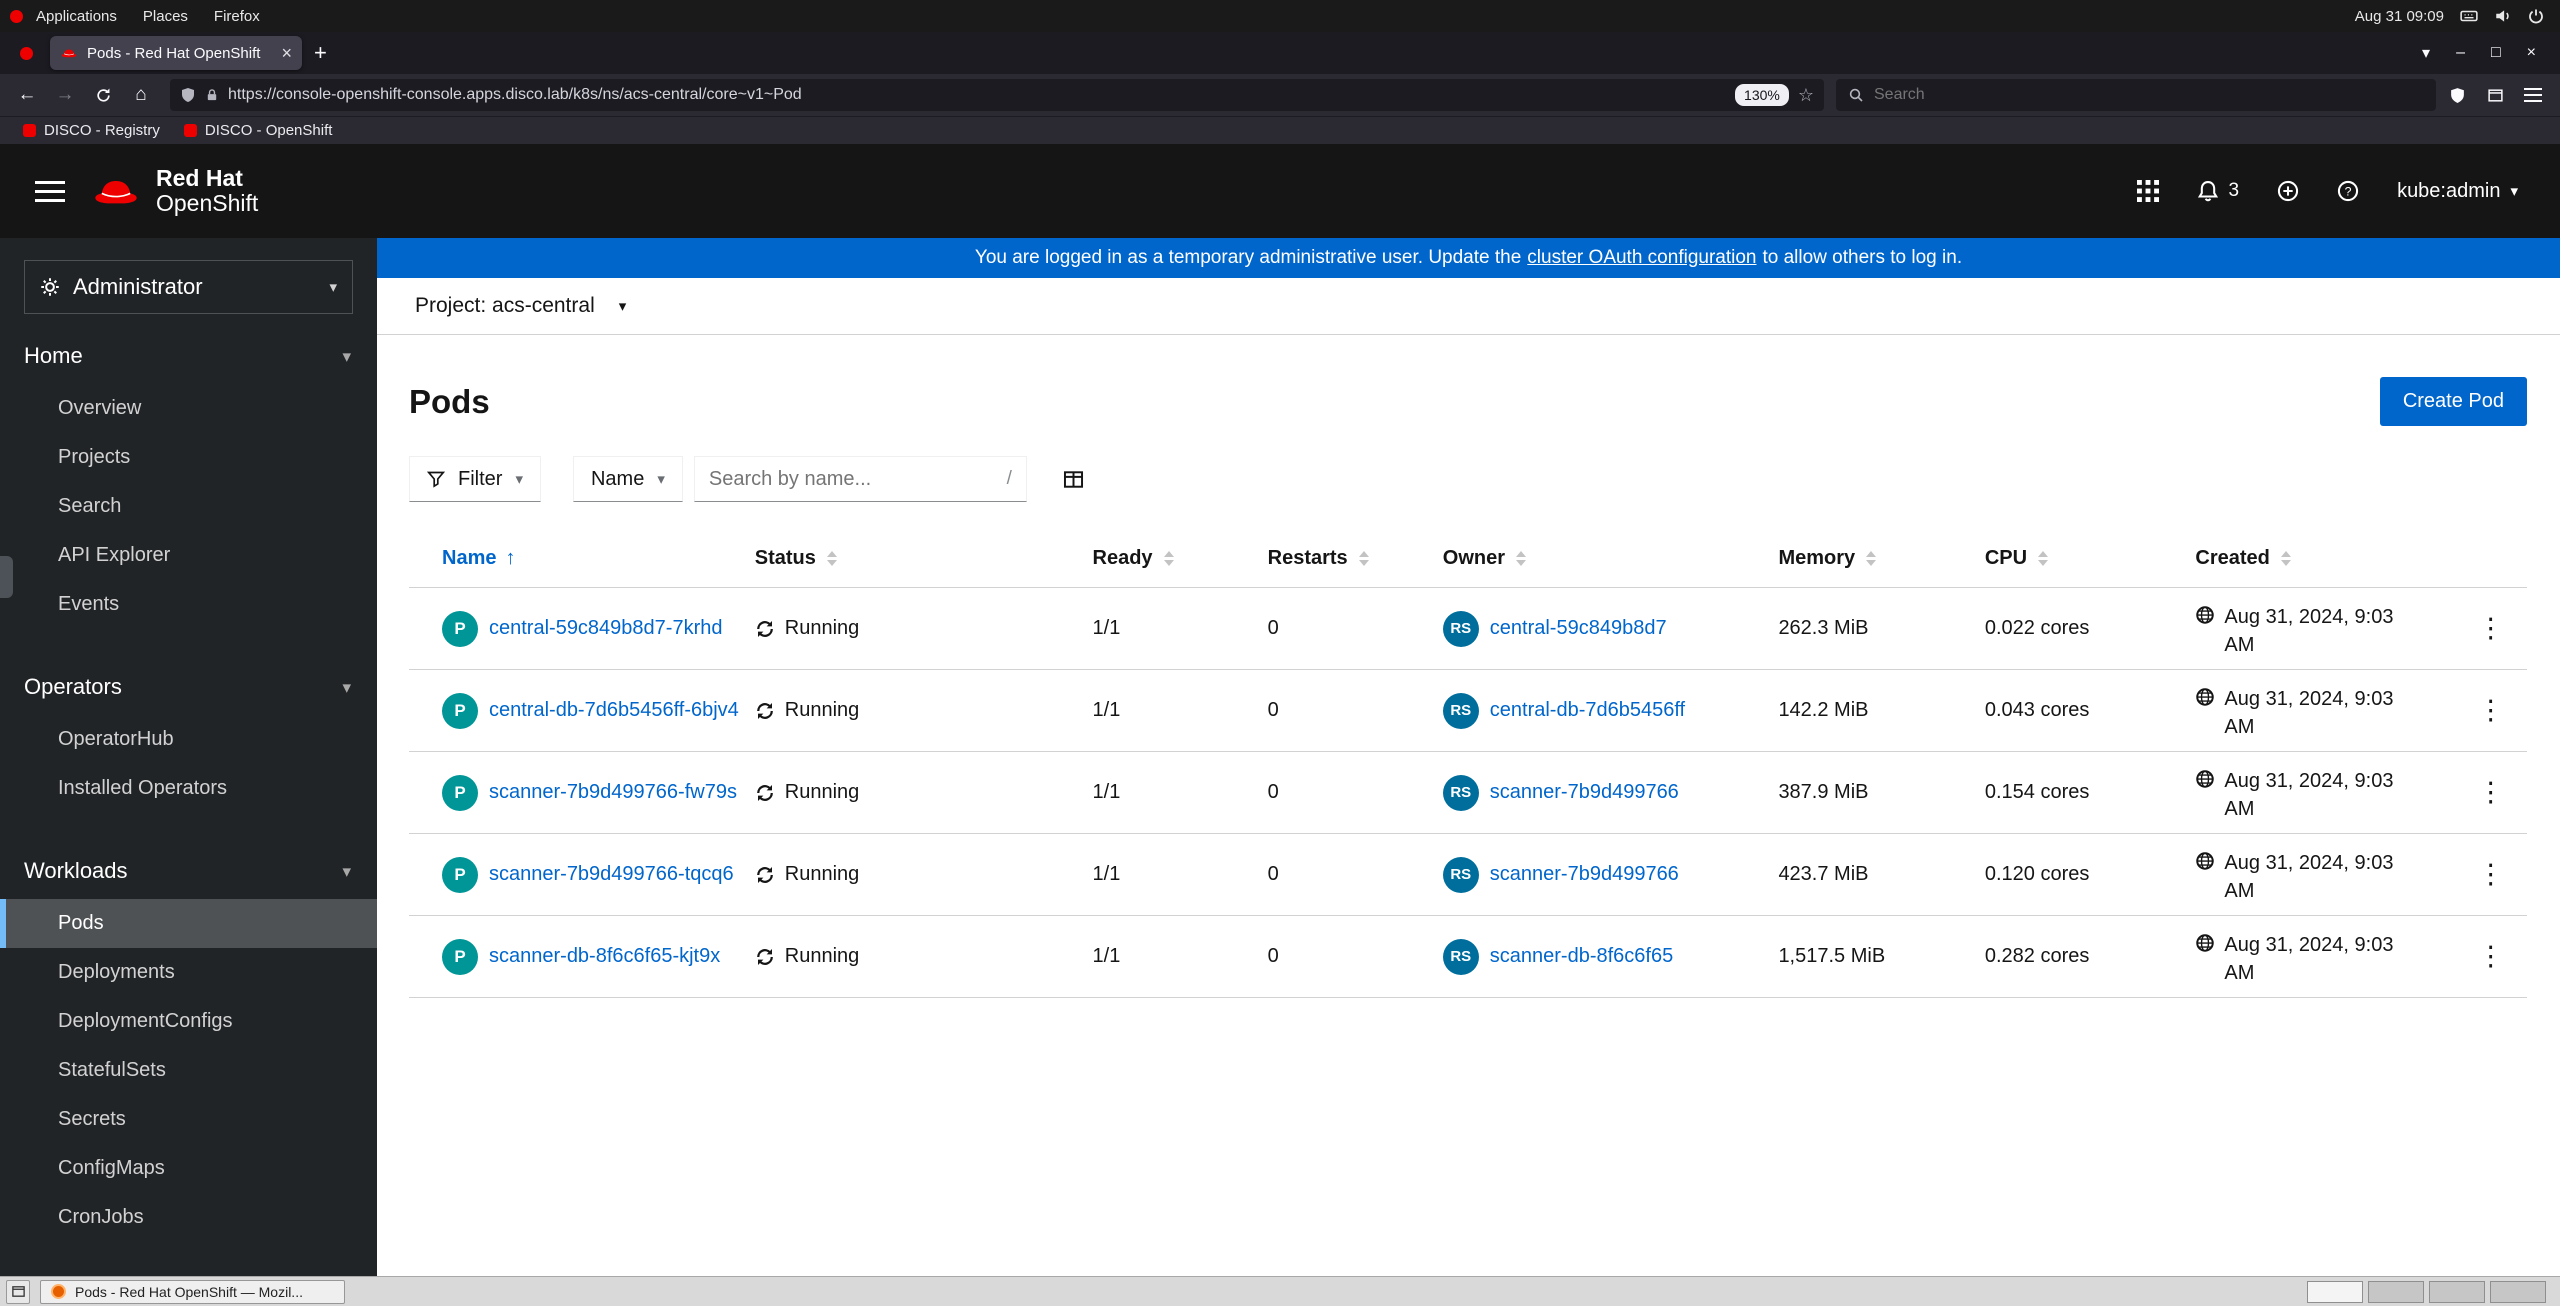  Describe the element at coordinates (50, 191) in the screenshot. I see `nav-toggle-hamburger-icon` at that location.